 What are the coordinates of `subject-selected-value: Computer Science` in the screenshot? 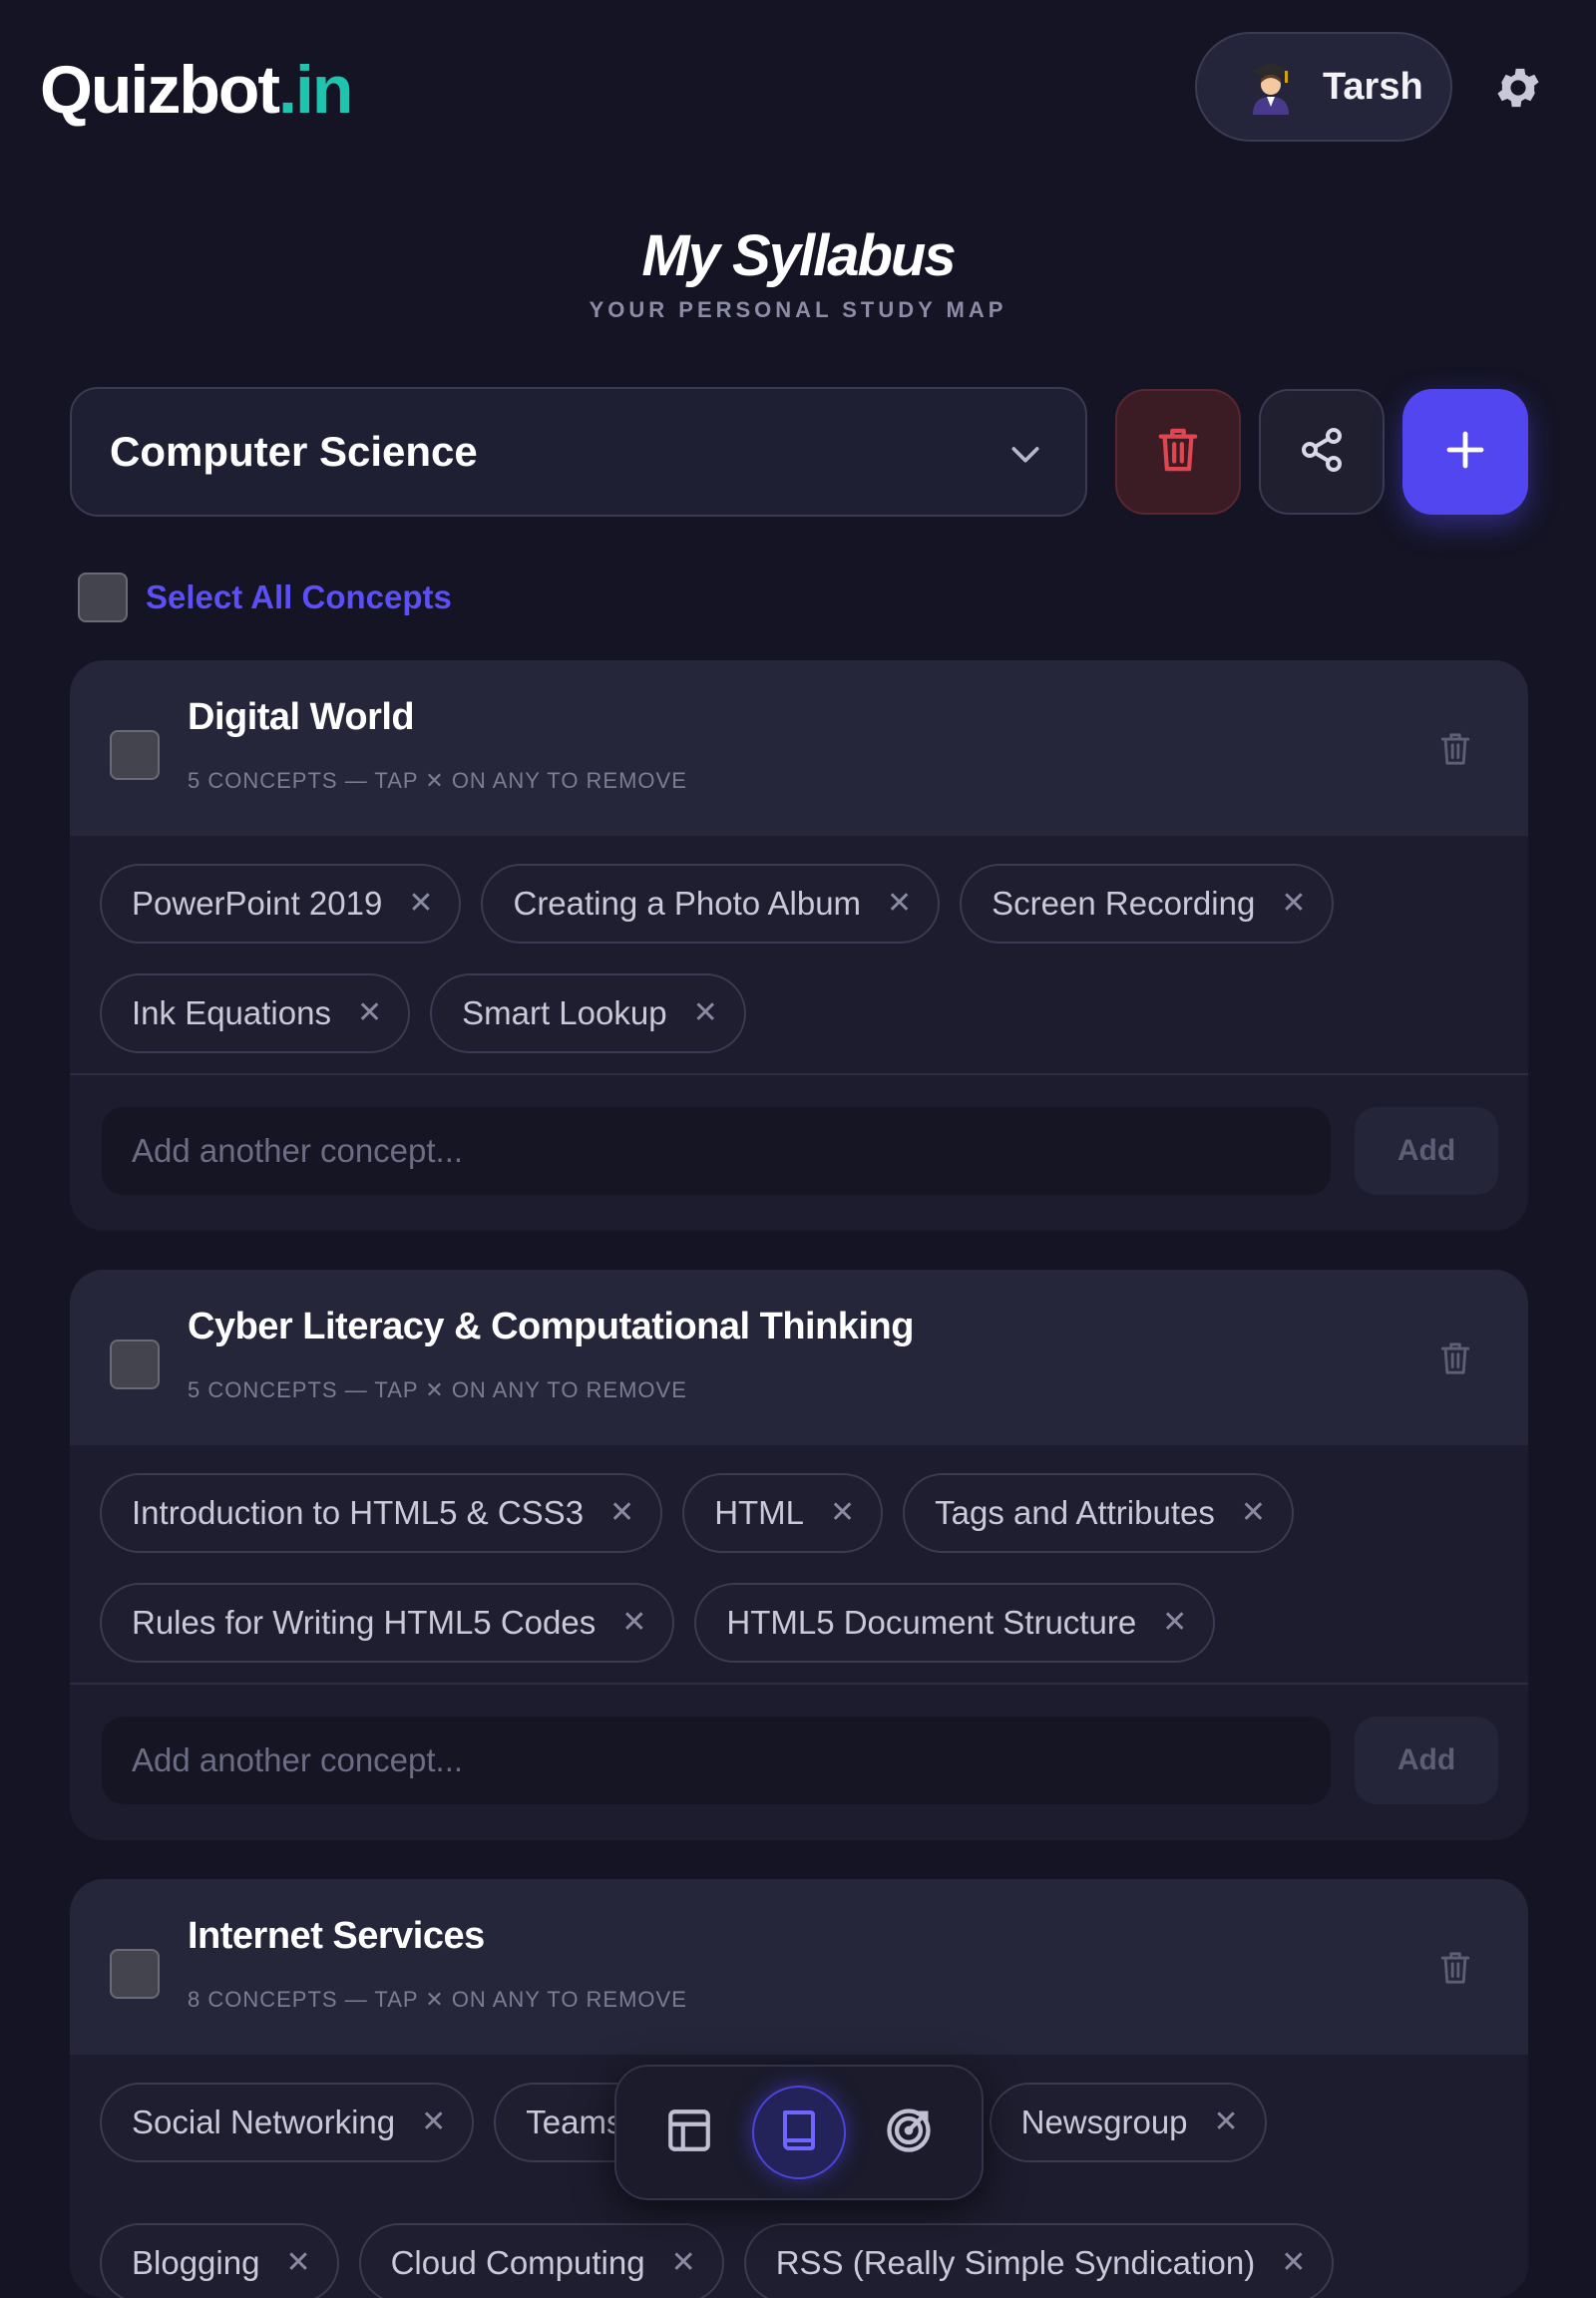 It's located at (294, 451).